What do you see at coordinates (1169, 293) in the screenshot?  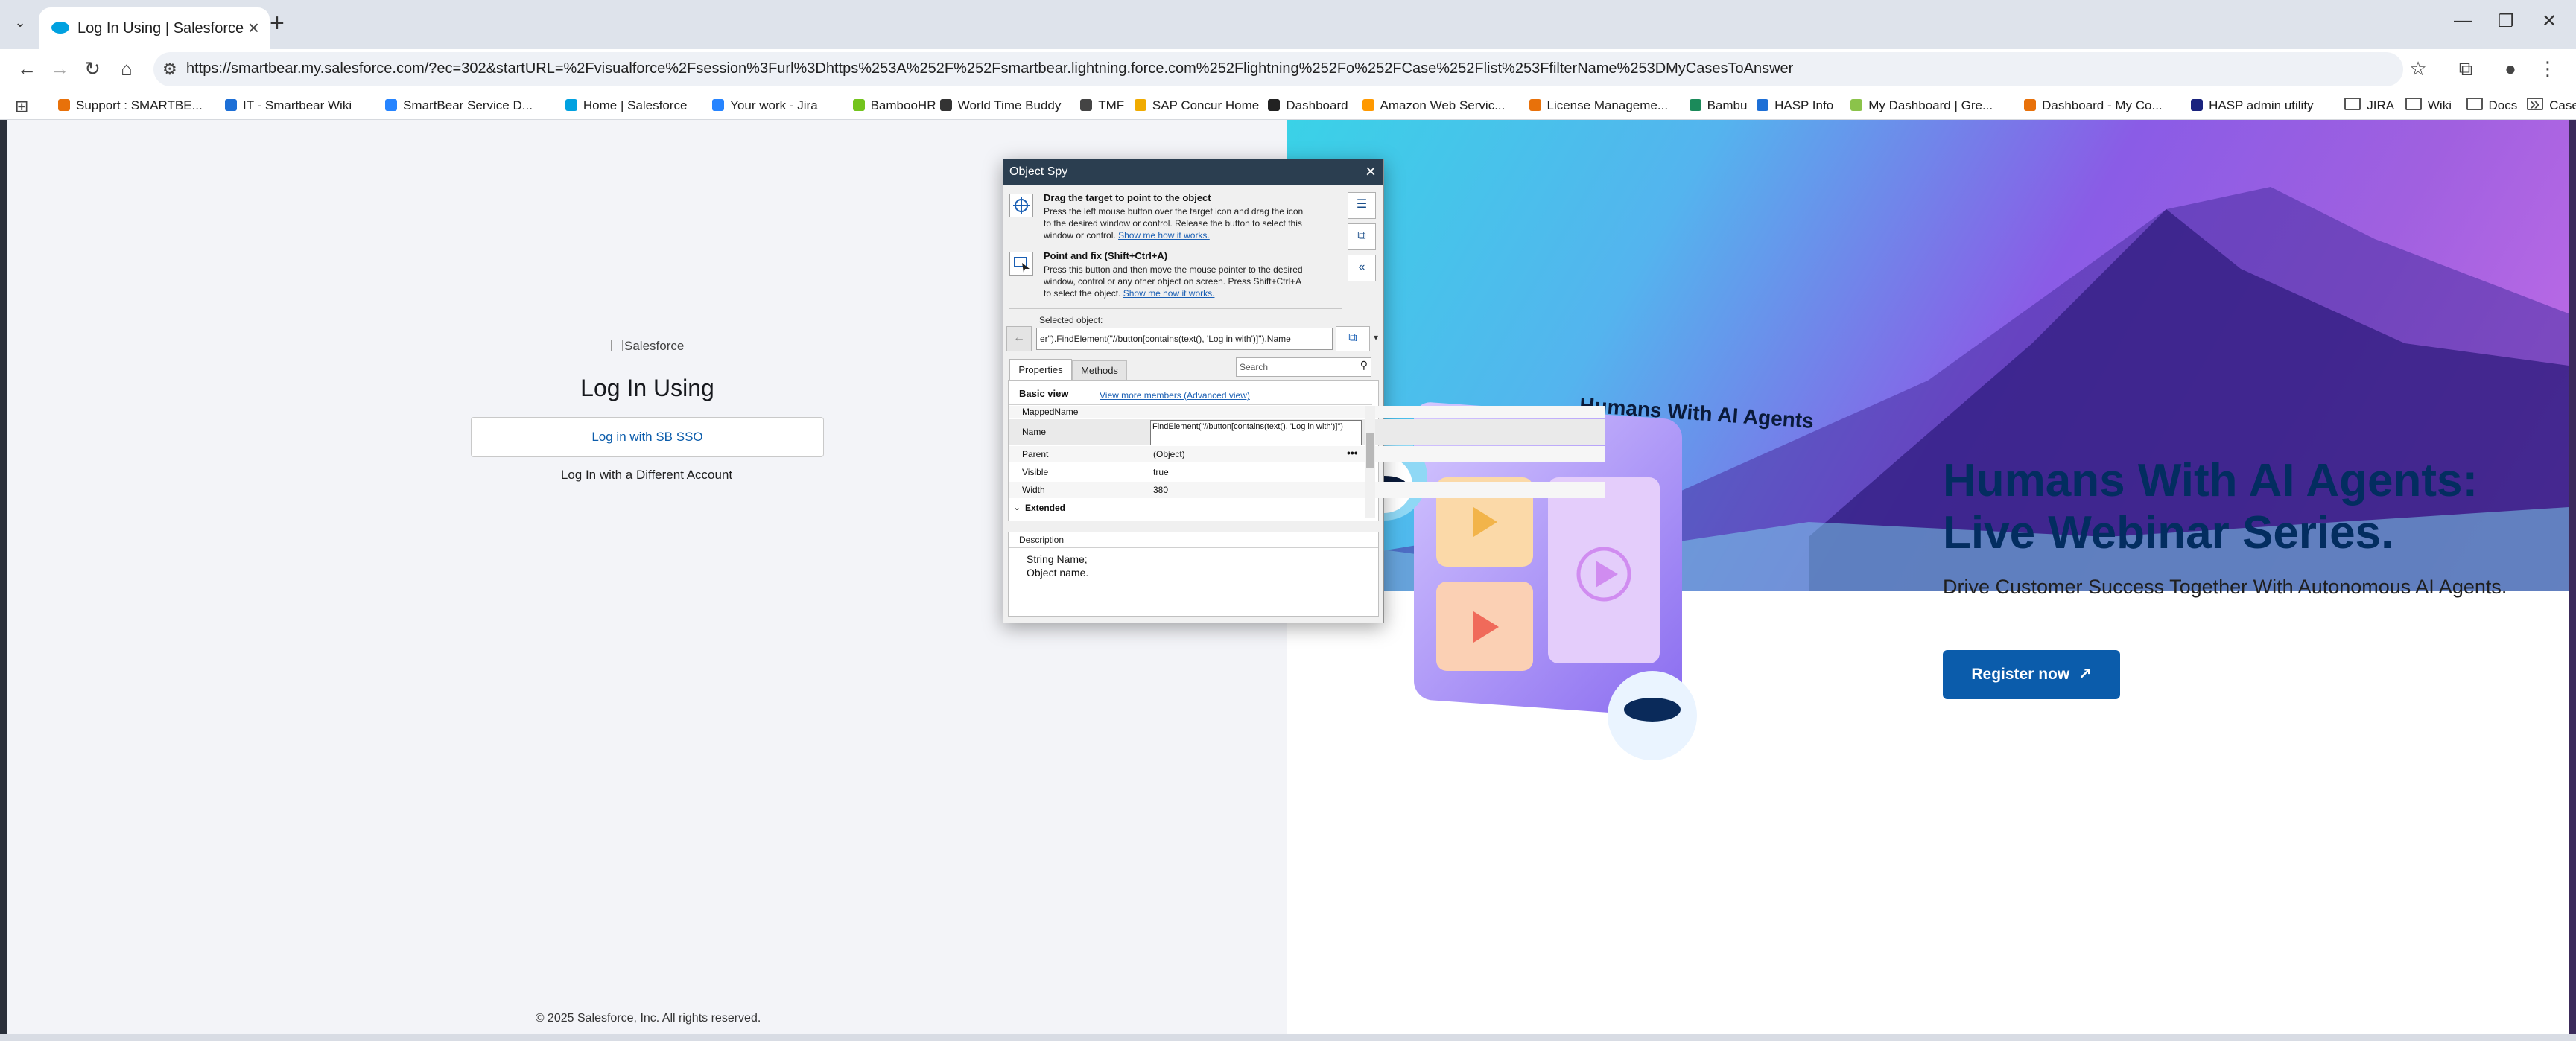 I see `point-show-me-link: Show me how it works.` at bounding box center [1169, 293].